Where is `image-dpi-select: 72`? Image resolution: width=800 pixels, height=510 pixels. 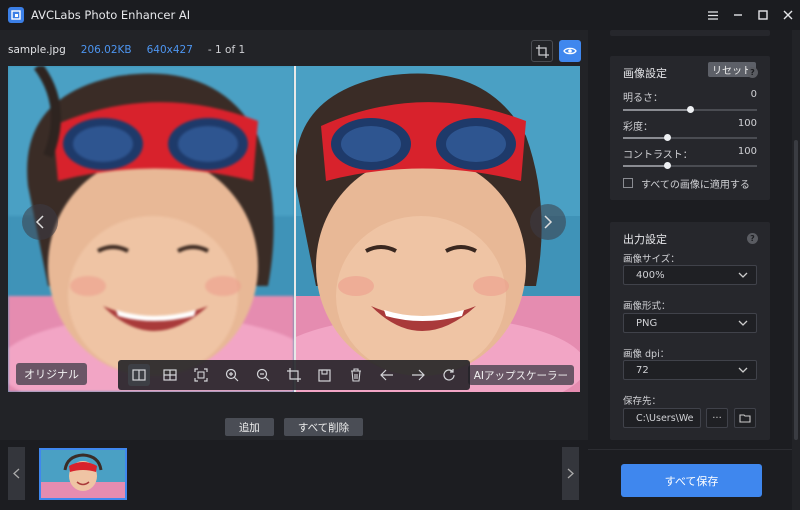 image-dpi-select: 72 is located at coordinates (690, 370).